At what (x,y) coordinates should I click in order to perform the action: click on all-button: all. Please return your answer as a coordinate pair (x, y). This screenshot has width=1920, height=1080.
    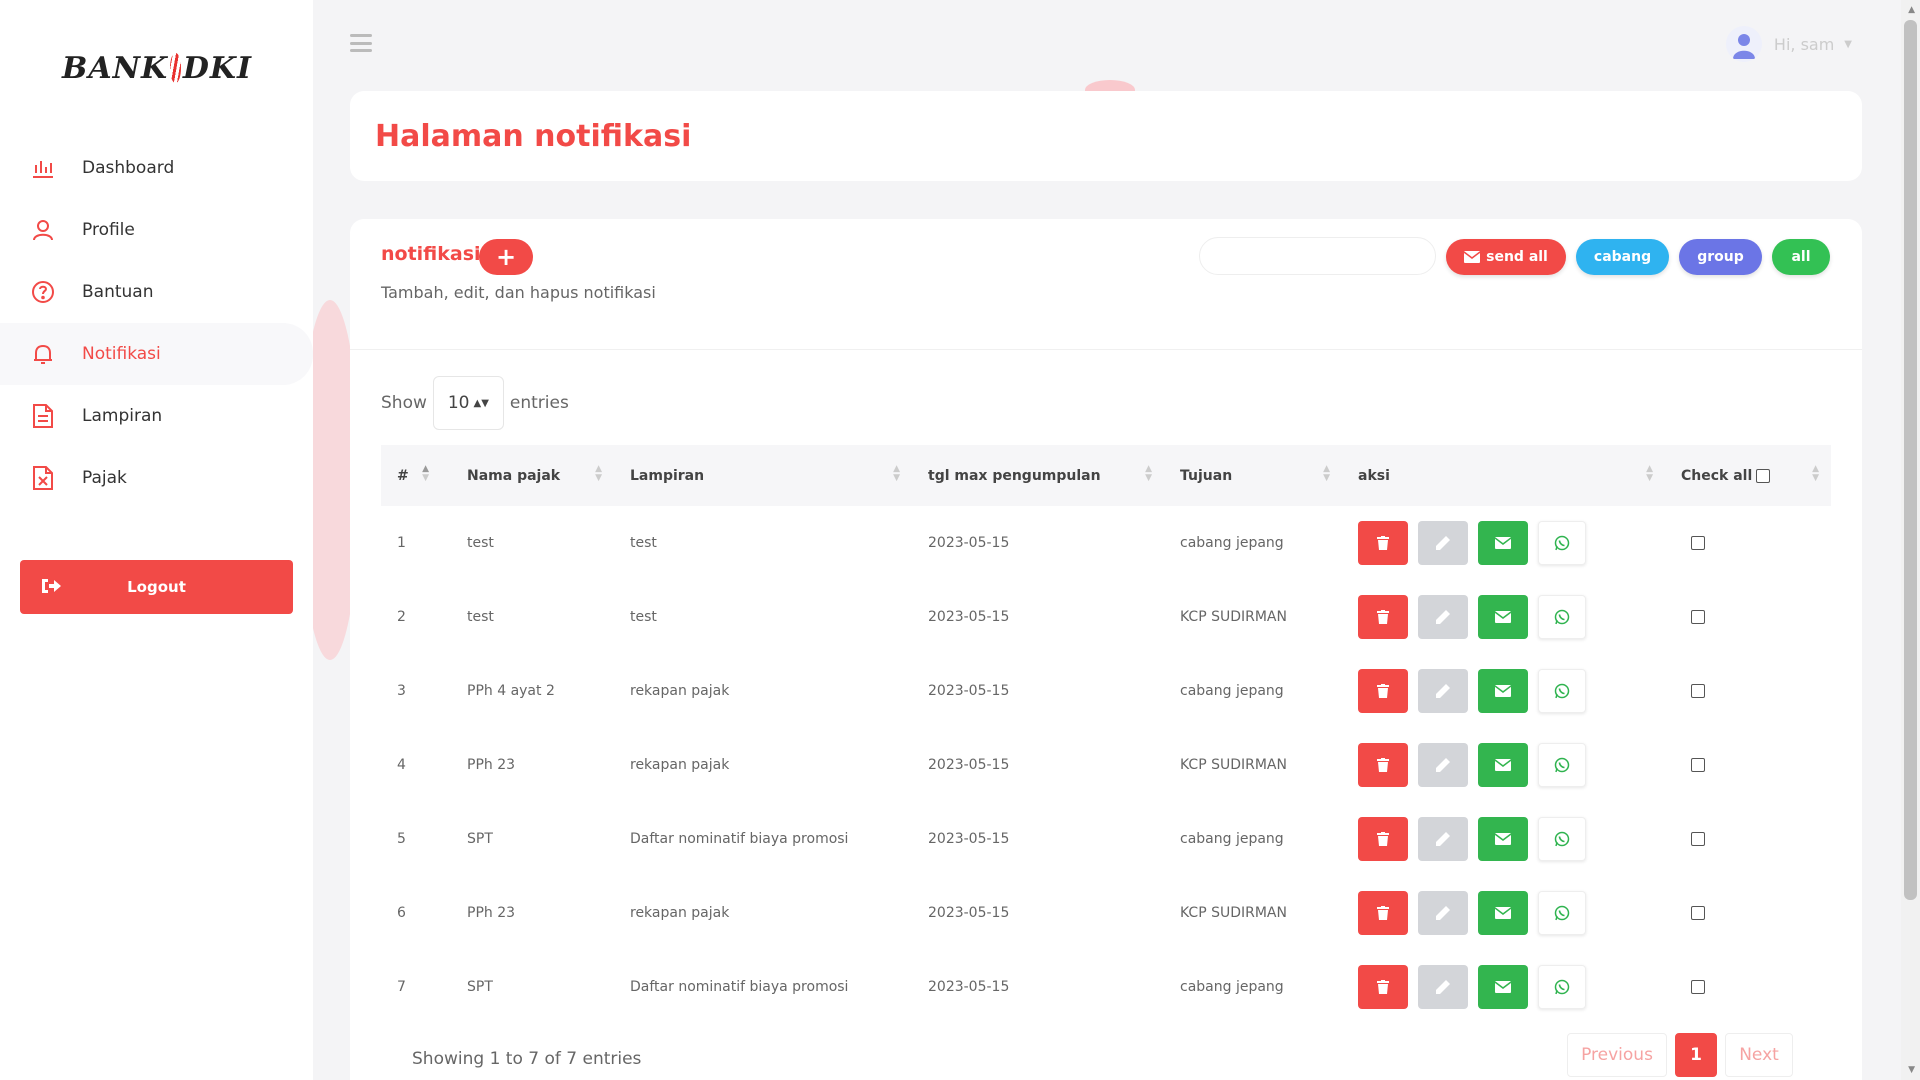
    Looking at the image, I should click on (1801, 257).